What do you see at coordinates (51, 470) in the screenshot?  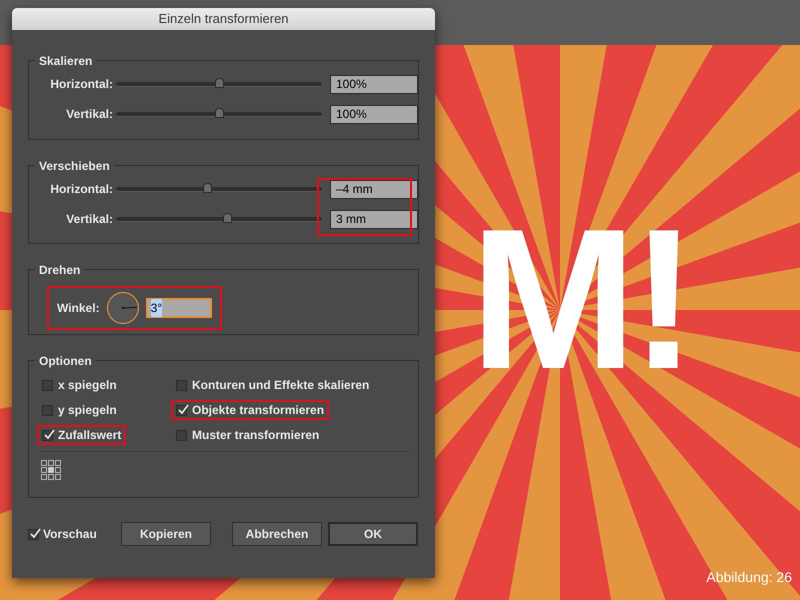 I see `reference-point-icon` at bounding box center [51, 470].